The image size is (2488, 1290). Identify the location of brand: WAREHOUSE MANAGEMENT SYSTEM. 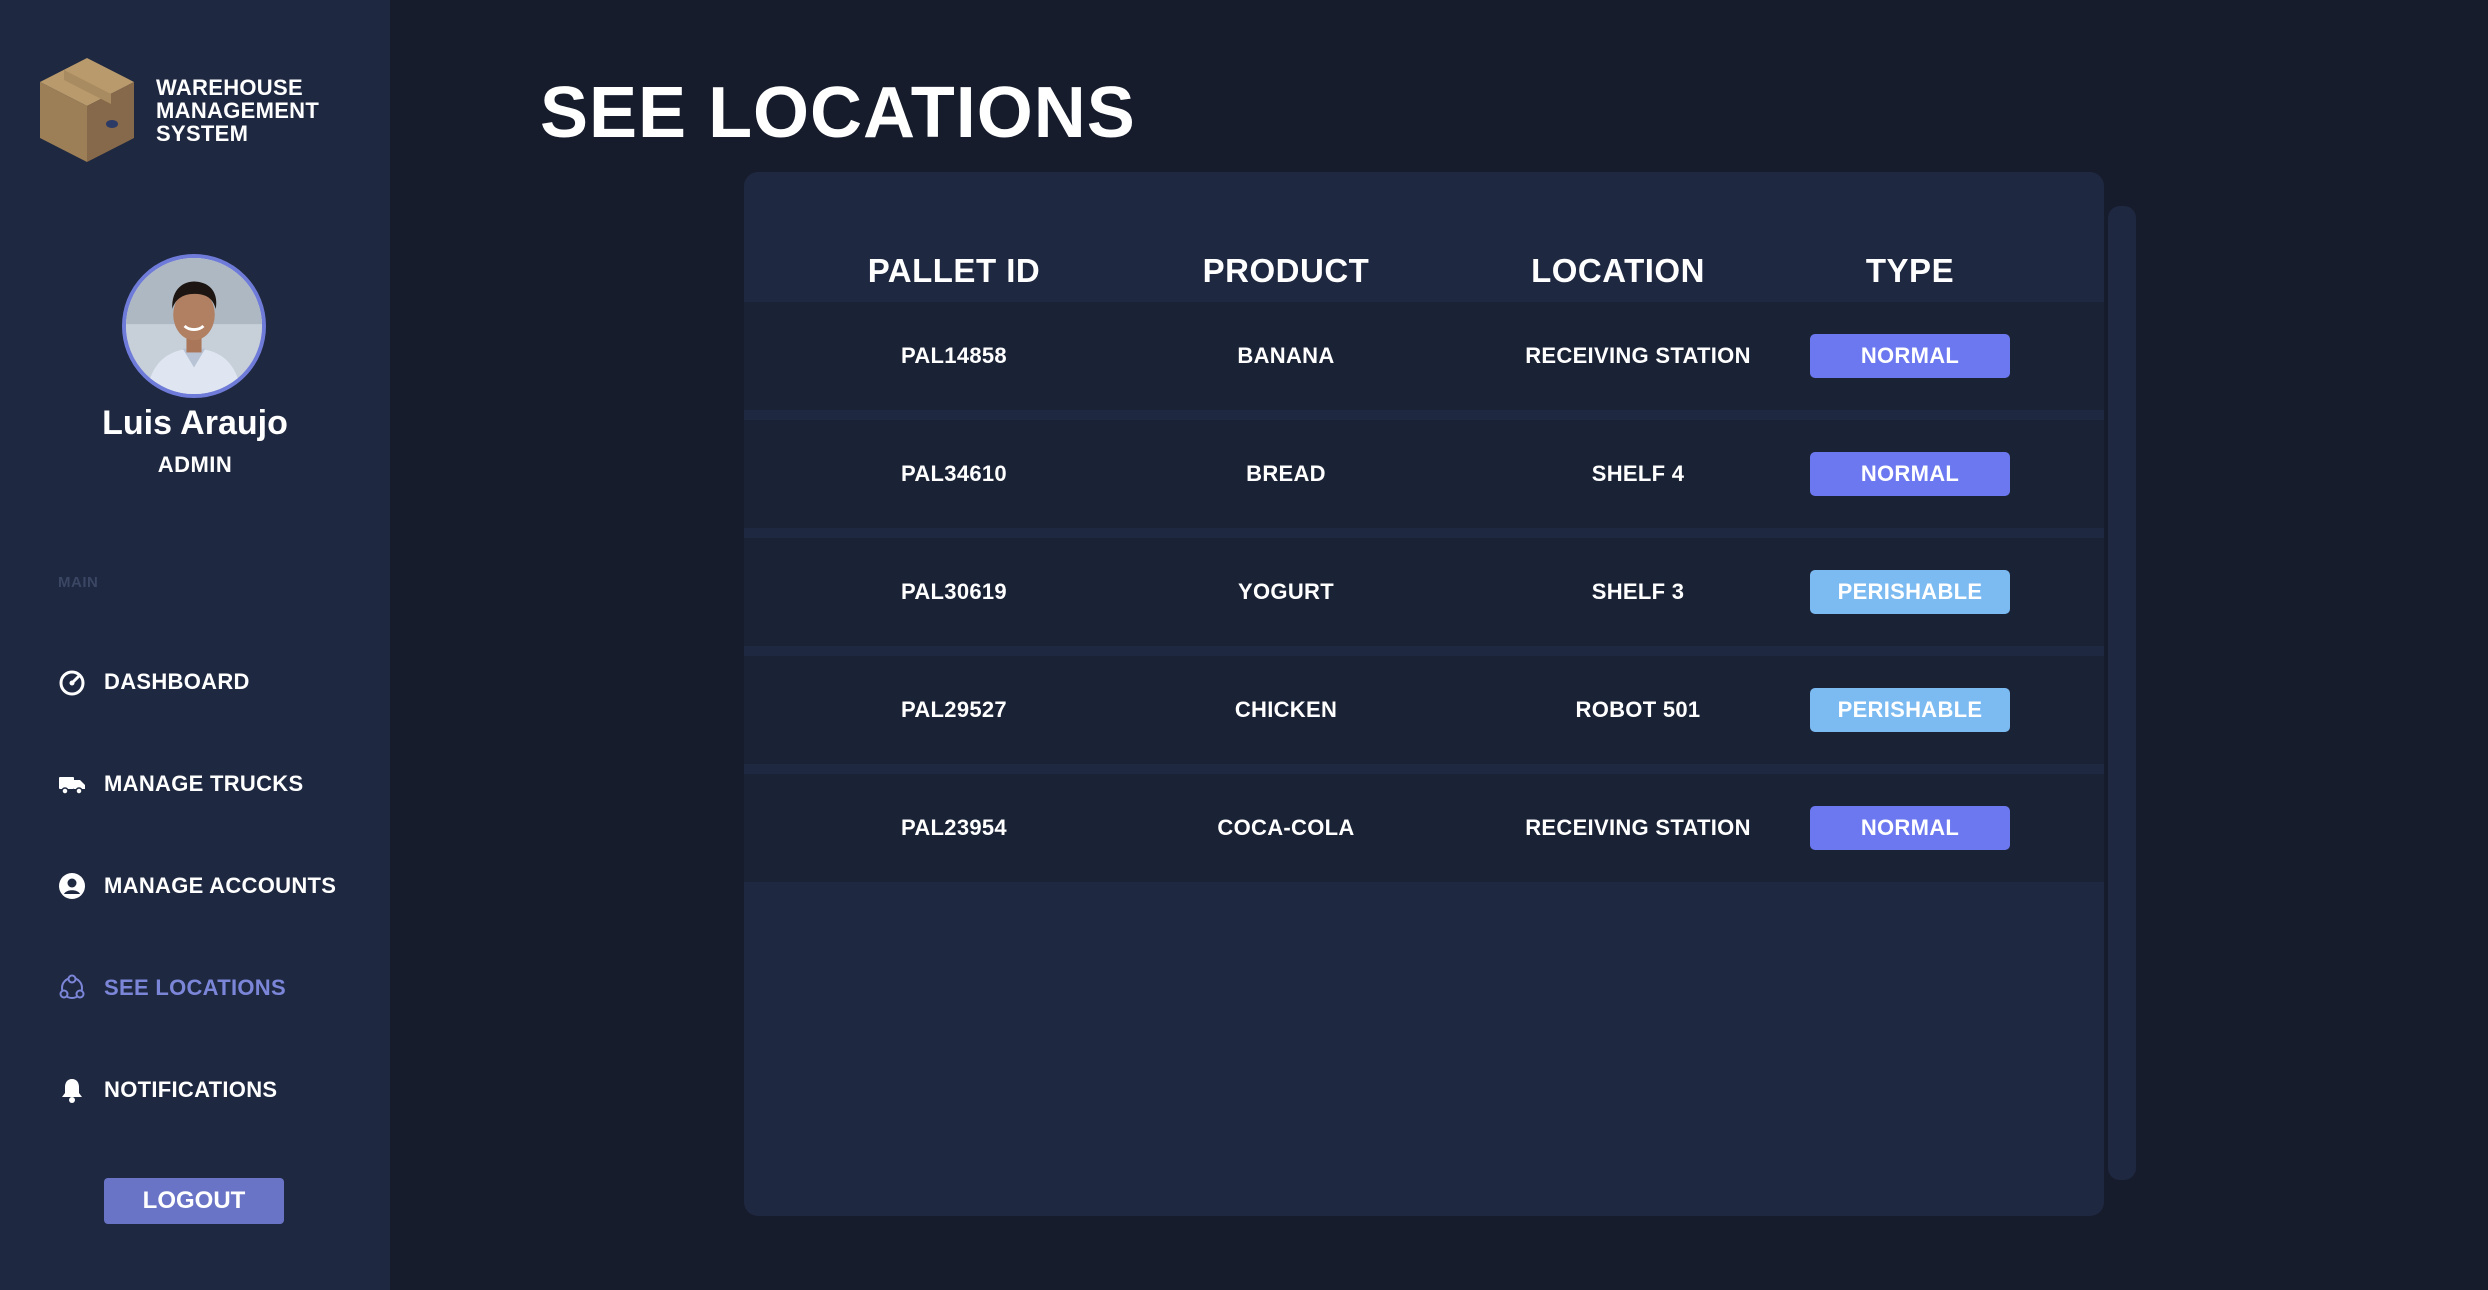
(177, 110).